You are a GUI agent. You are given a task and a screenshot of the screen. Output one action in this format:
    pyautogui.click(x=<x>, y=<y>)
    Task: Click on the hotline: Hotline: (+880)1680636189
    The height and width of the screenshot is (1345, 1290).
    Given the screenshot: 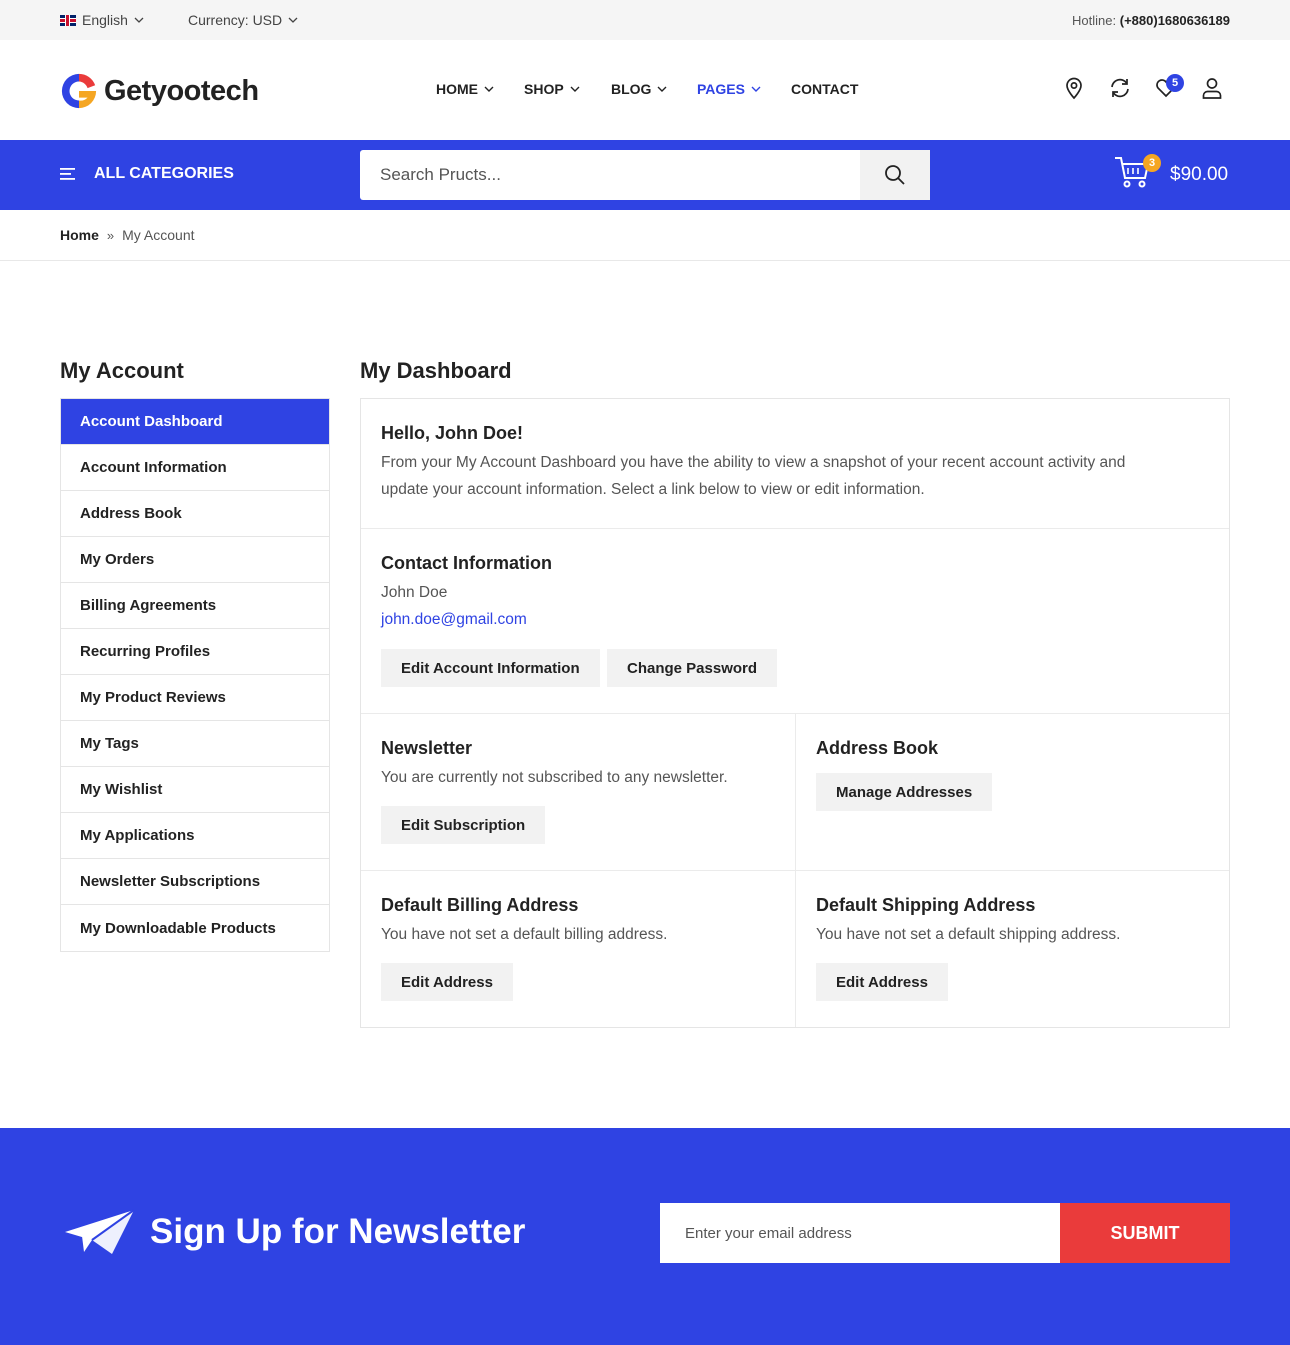 What is the action you would take?
    pyautogui.click(x=1151, y=20)
    